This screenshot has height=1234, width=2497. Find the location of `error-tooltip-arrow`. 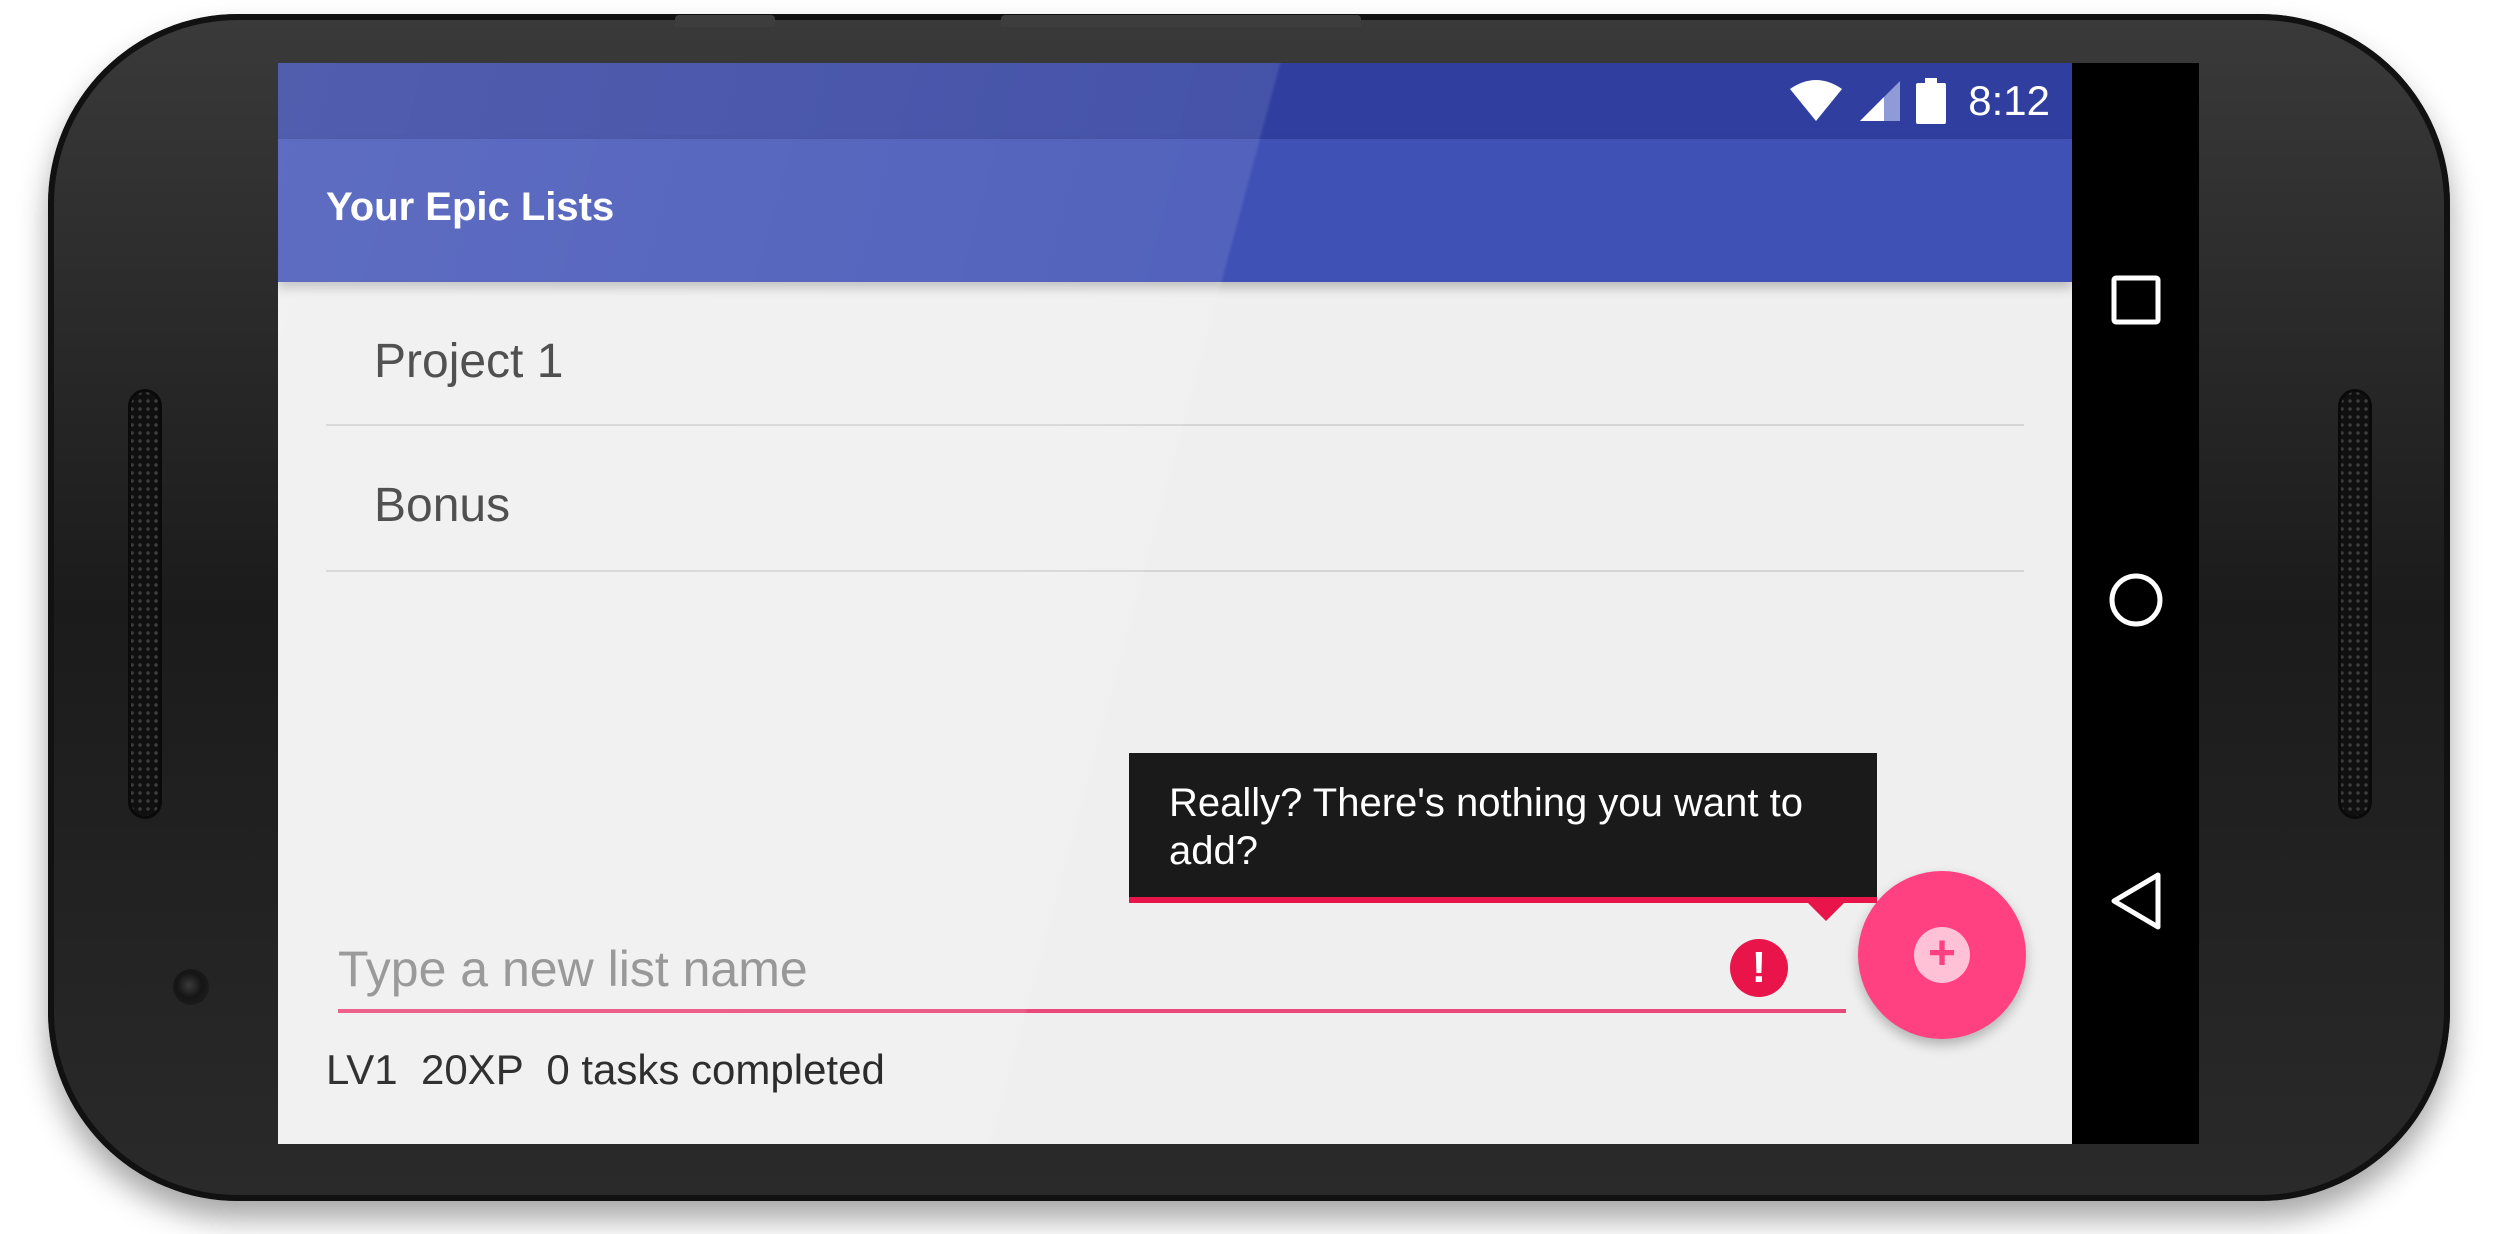

error-tooltip-arrow is located at coordinates (1826, 912).